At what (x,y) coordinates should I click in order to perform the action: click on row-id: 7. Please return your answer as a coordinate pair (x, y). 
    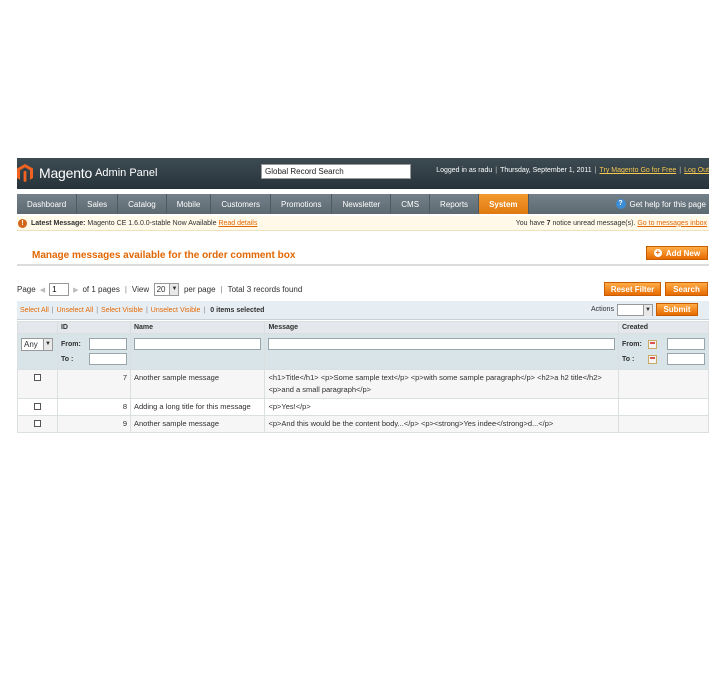
    Looking at the image, I should click on (93, 384).